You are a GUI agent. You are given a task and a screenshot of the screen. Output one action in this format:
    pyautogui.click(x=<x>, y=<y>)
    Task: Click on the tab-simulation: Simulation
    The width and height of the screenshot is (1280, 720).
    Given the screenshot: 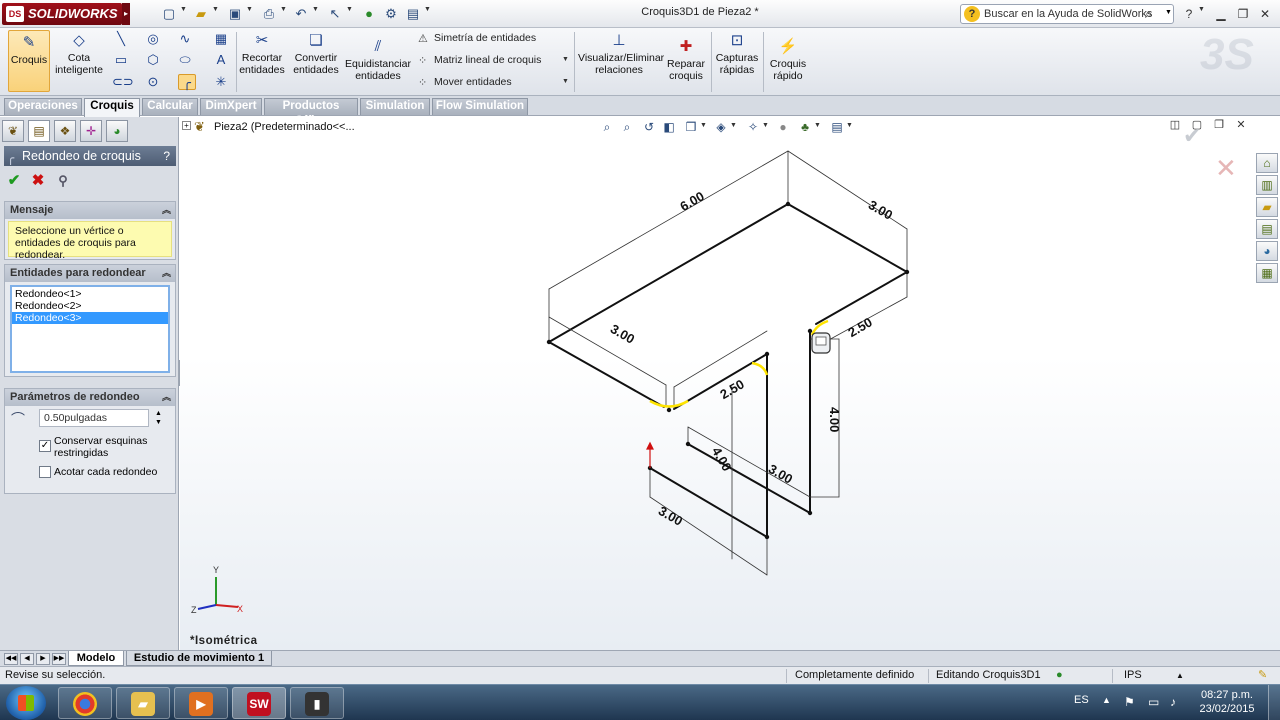 What is the action you would take?
    pyautogui.click(x=395, y=106)
    